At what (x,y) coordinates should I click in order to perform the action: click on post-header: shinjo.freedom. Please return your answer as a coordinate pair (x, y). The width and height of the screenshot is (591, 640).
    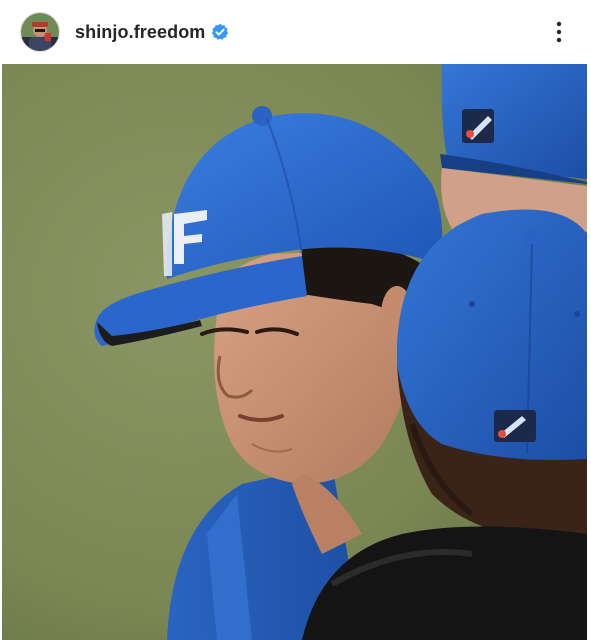
    Looking at the image, I should click on (295, 32).